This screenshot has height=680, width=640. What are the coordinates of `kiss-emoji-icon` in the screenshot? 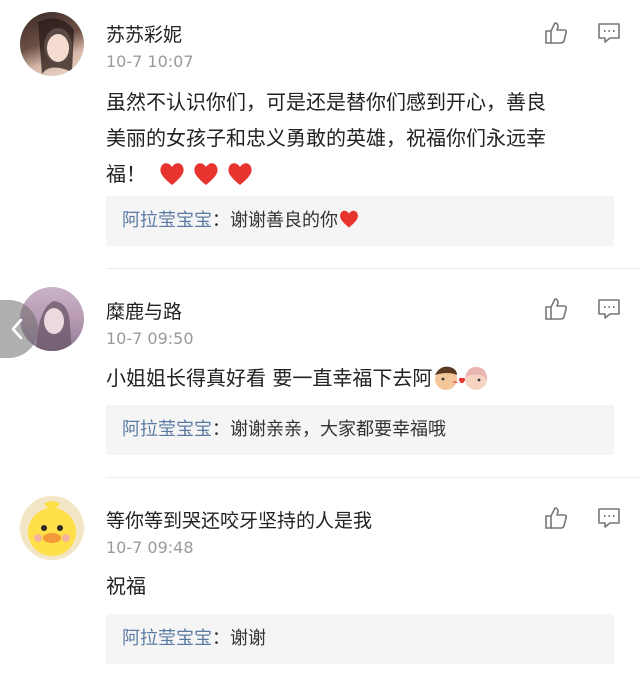 It's located at (461, 378).